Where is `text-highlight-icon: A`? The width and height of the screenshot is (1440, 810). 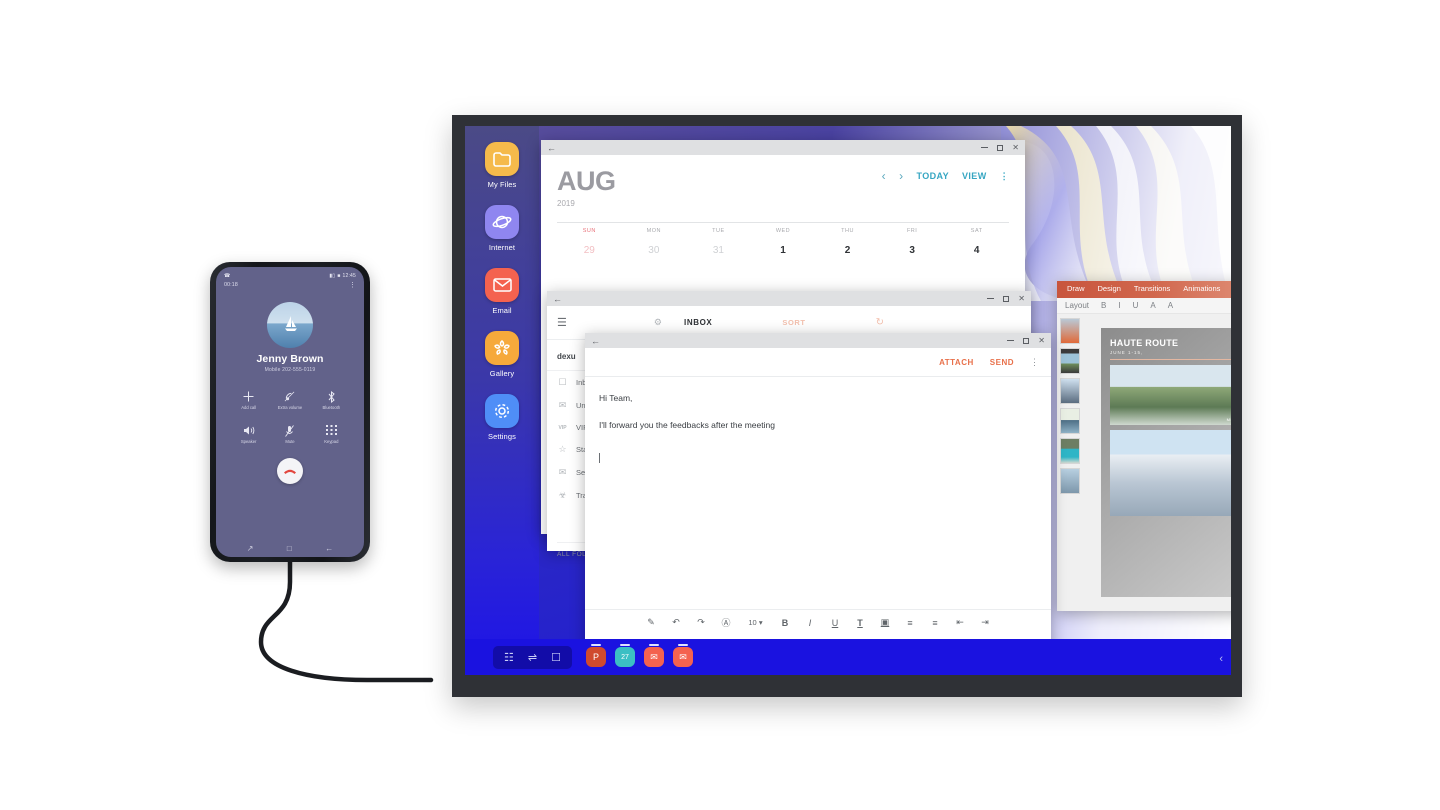
text-highlight-icon: A is located at coordinates (1170, 305).